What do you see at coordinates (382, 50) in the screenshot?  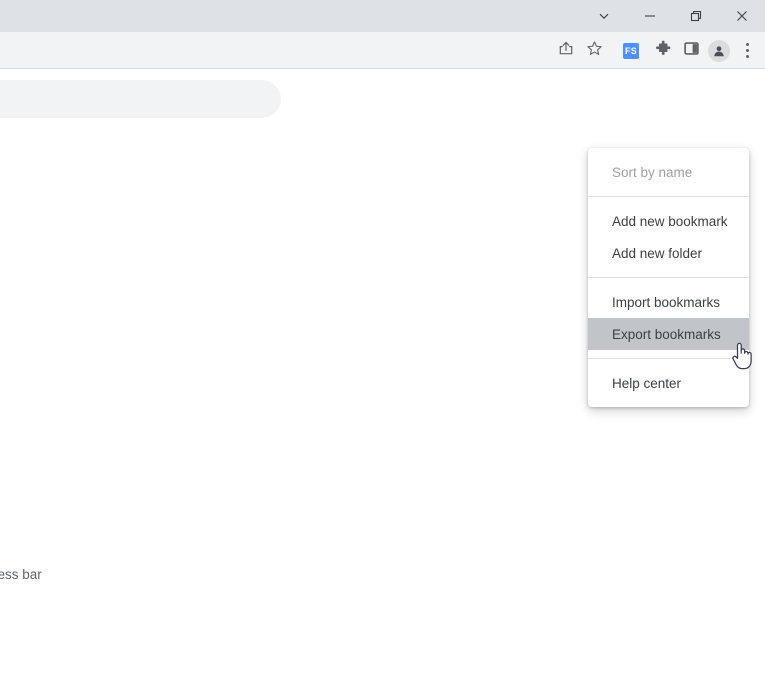 I see `browser-toolbar: FS` at bounding box center [382, 50].